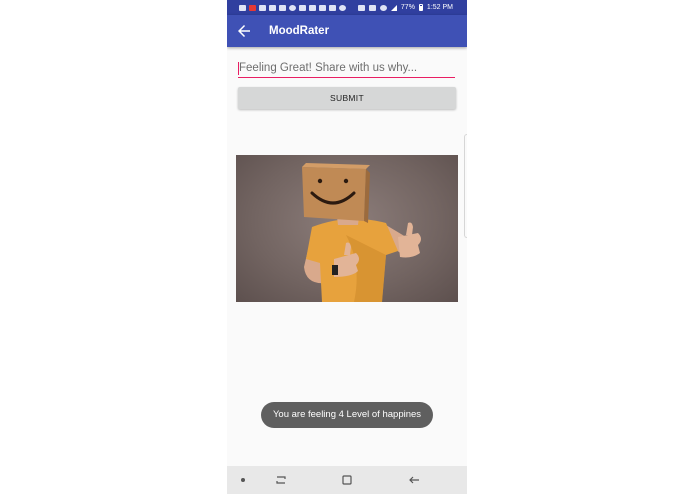  Describe the element at coordinates (465, 186) in the screenshot. I see `edge-panel-handle` at that location.